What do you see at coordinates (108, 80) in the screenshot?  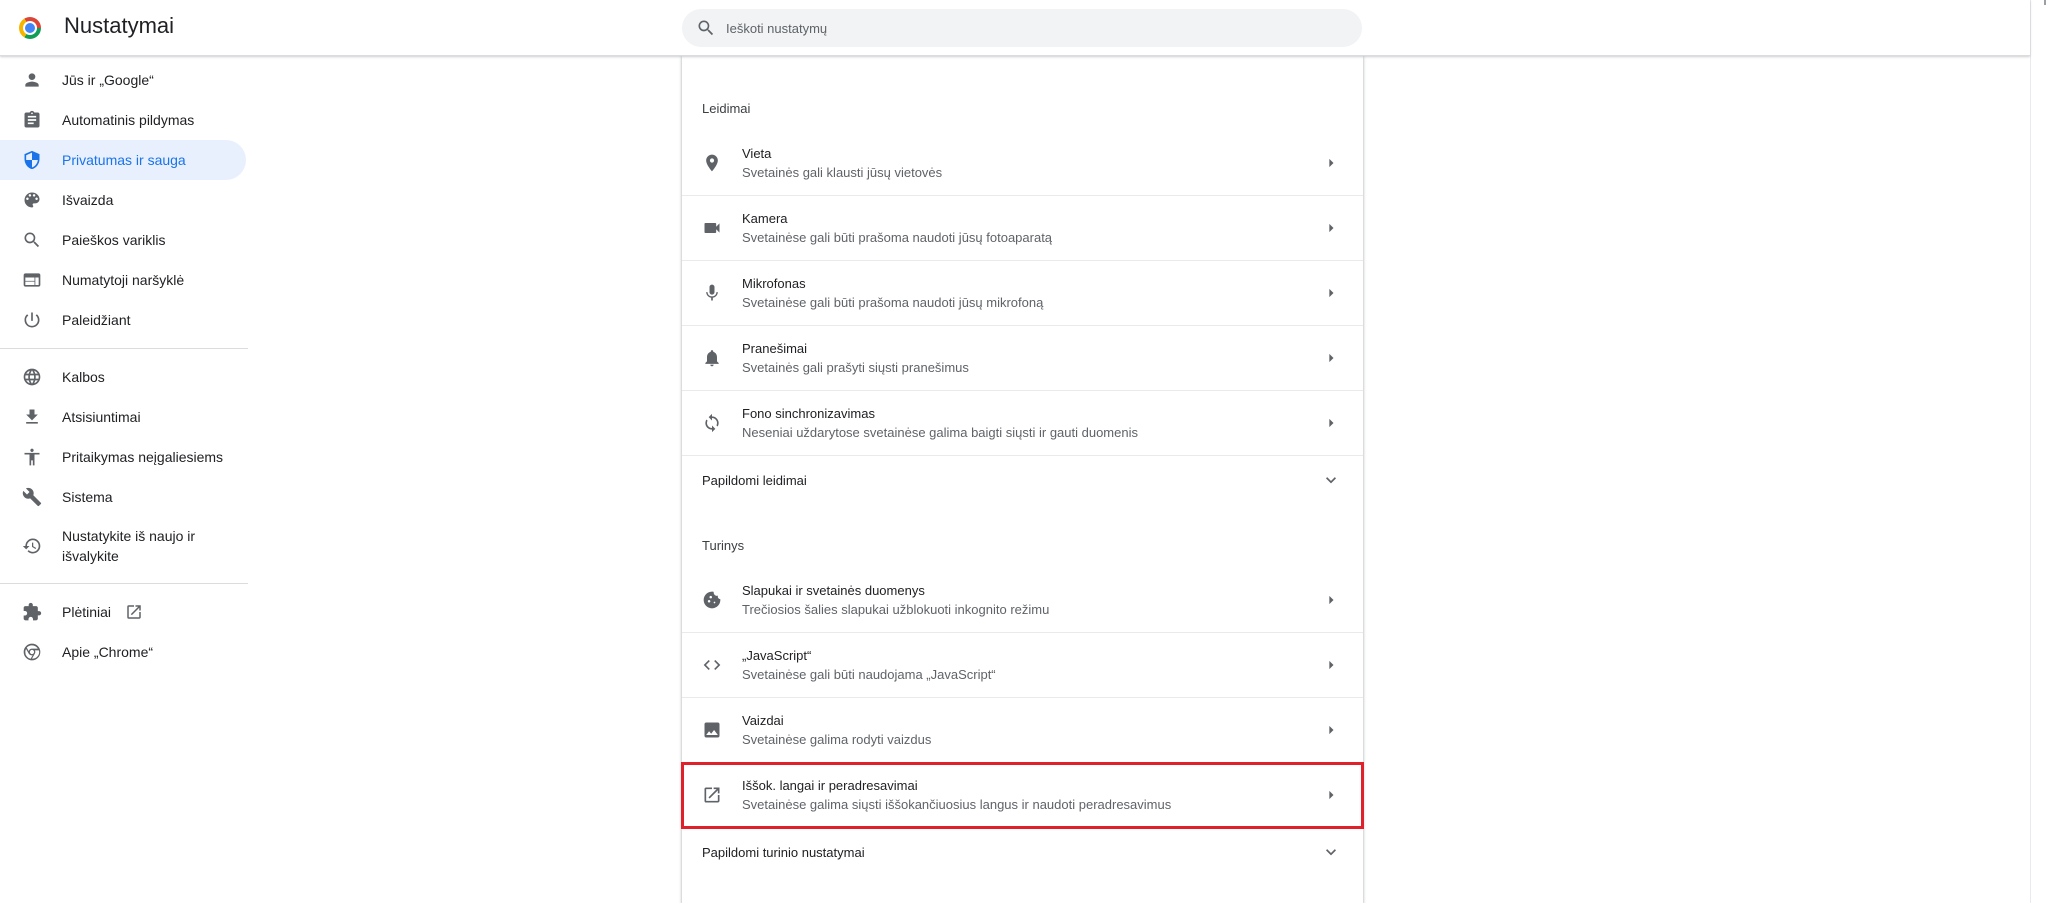 I see `sidebar-item-label: Jūs ir „Google“` at bounding box center [108, 80].